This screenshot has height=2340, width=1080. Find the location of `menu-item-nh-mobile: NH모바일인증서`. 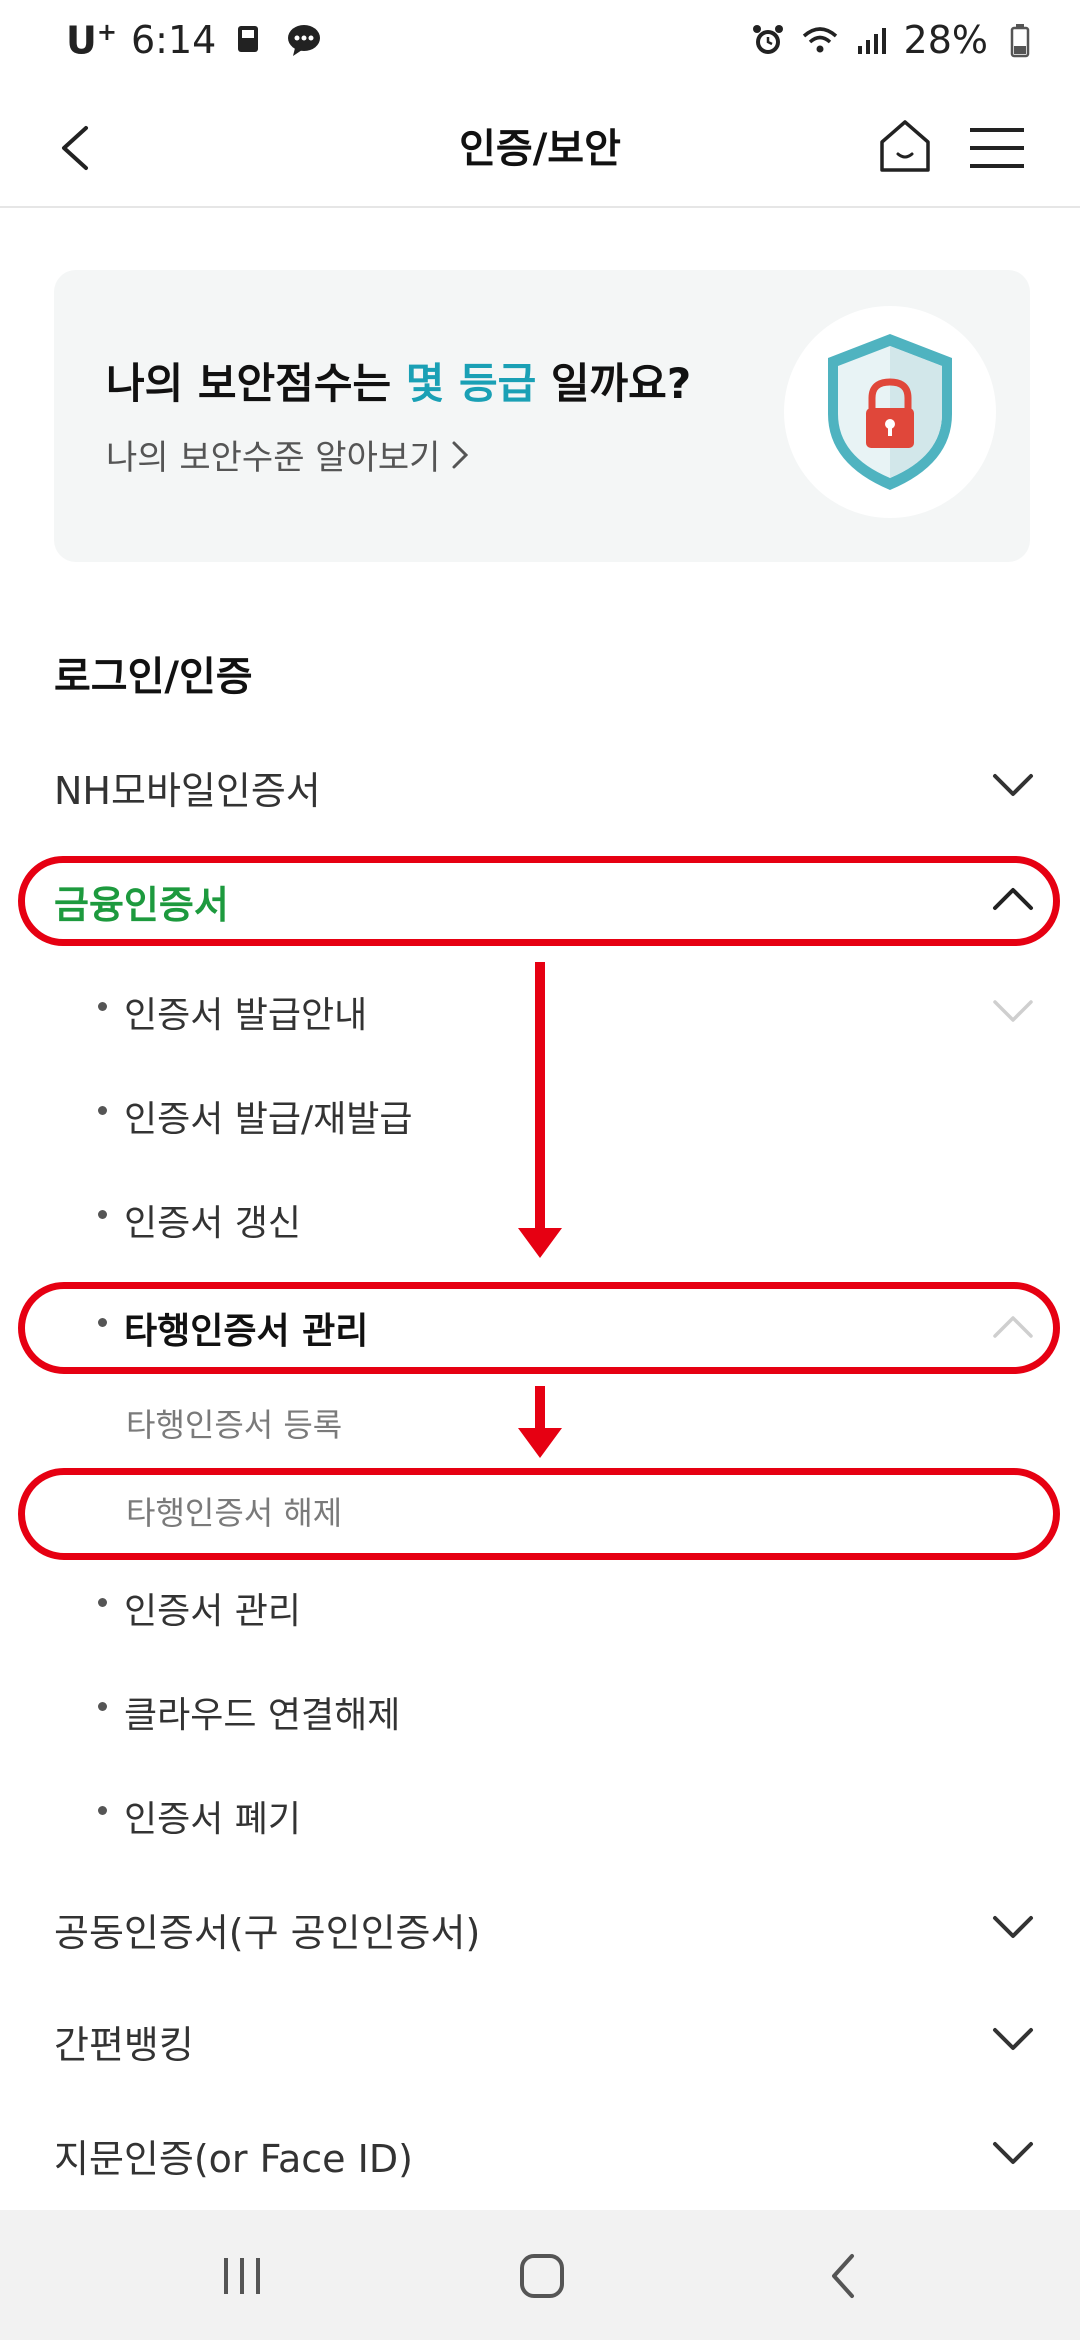

menu-item-nh-mobile: NH모바일인증서 is located at coordinates (540, 787).